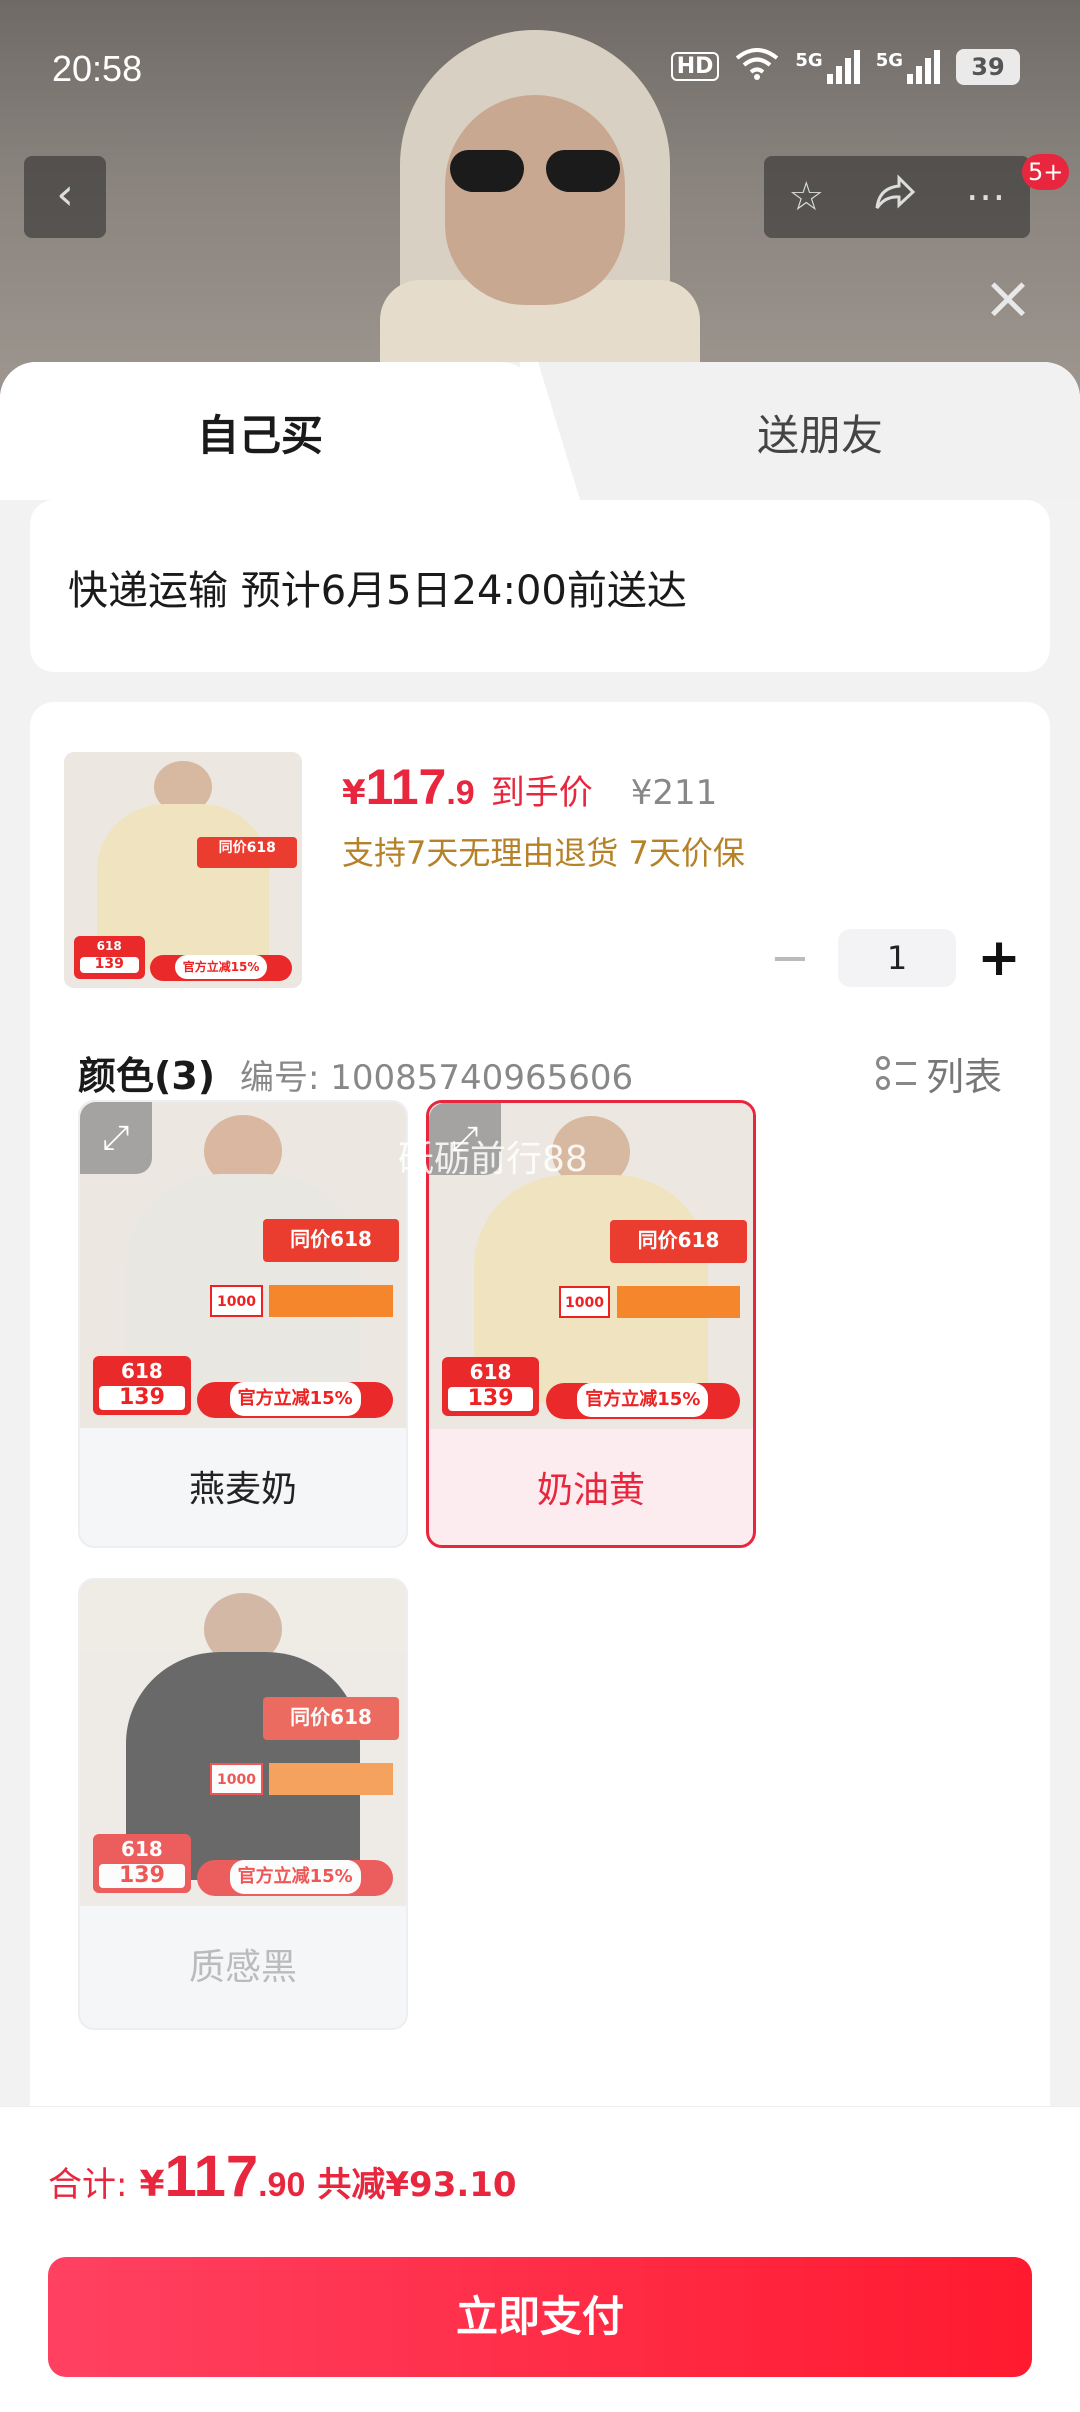 The image size is (1080, 2412). Describe the element at coordinates (1046, 172) in the screenshot. I see `notification-badge: 5+` at that location.